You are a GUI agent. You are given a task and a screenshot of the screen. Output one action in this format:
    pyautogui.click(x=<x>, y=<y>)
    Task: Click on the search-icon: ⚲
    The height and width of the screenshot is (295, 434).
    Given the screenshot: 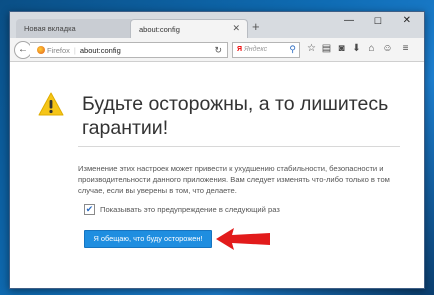 What is the action you would take?
    pyautogui.click(x=292, y=49)
    